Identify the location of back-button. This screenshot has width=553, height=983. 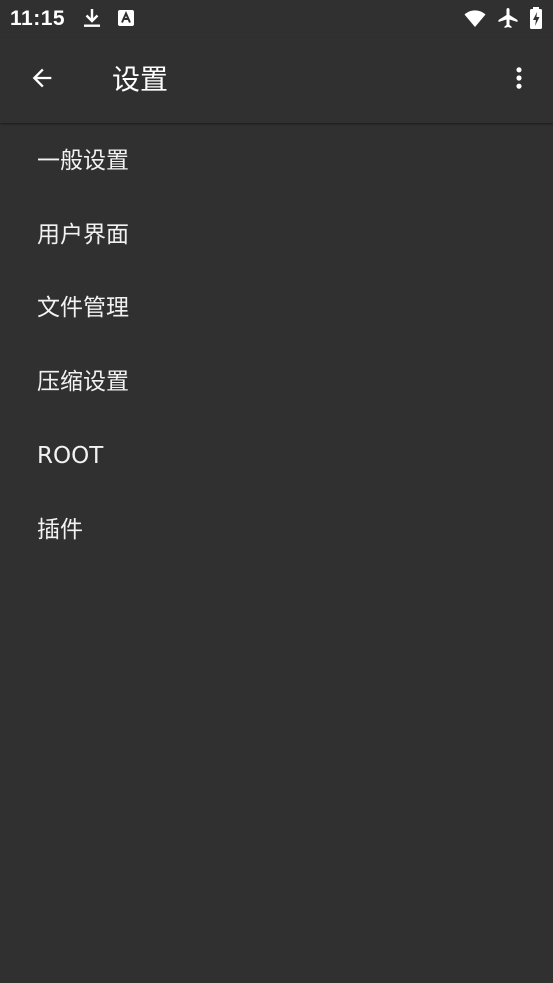
(42, 80).